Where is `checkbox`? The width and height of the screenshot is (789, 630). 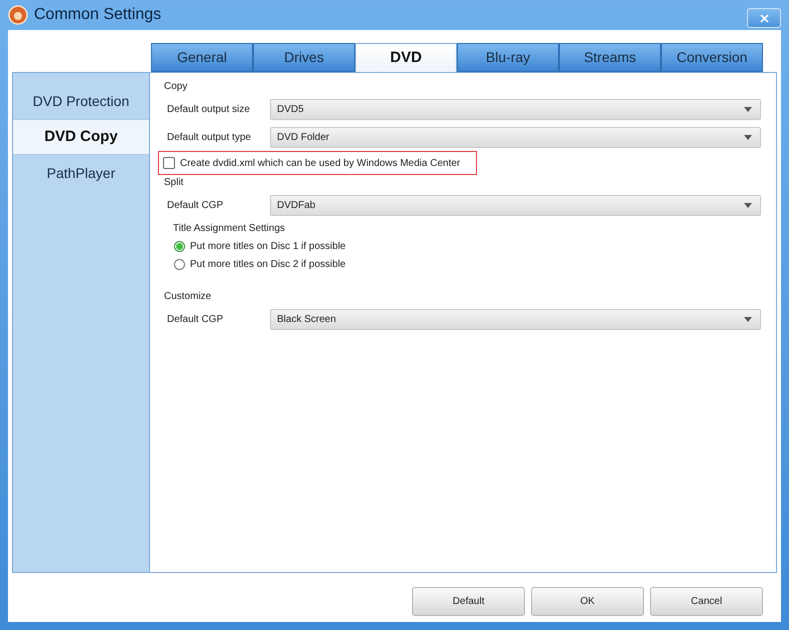 checkbox is located at coordinates (169, 163).